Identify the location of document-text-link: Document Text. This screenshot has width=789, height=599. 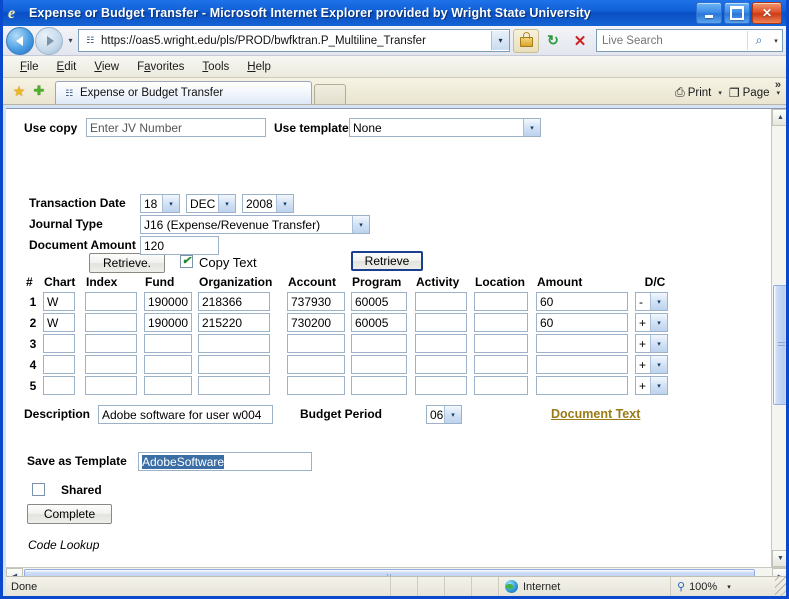
(595, 414).